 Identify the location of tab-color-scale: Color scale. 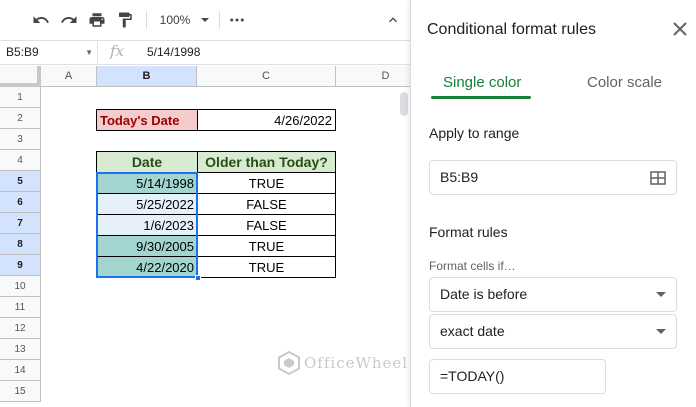
(624, 82).